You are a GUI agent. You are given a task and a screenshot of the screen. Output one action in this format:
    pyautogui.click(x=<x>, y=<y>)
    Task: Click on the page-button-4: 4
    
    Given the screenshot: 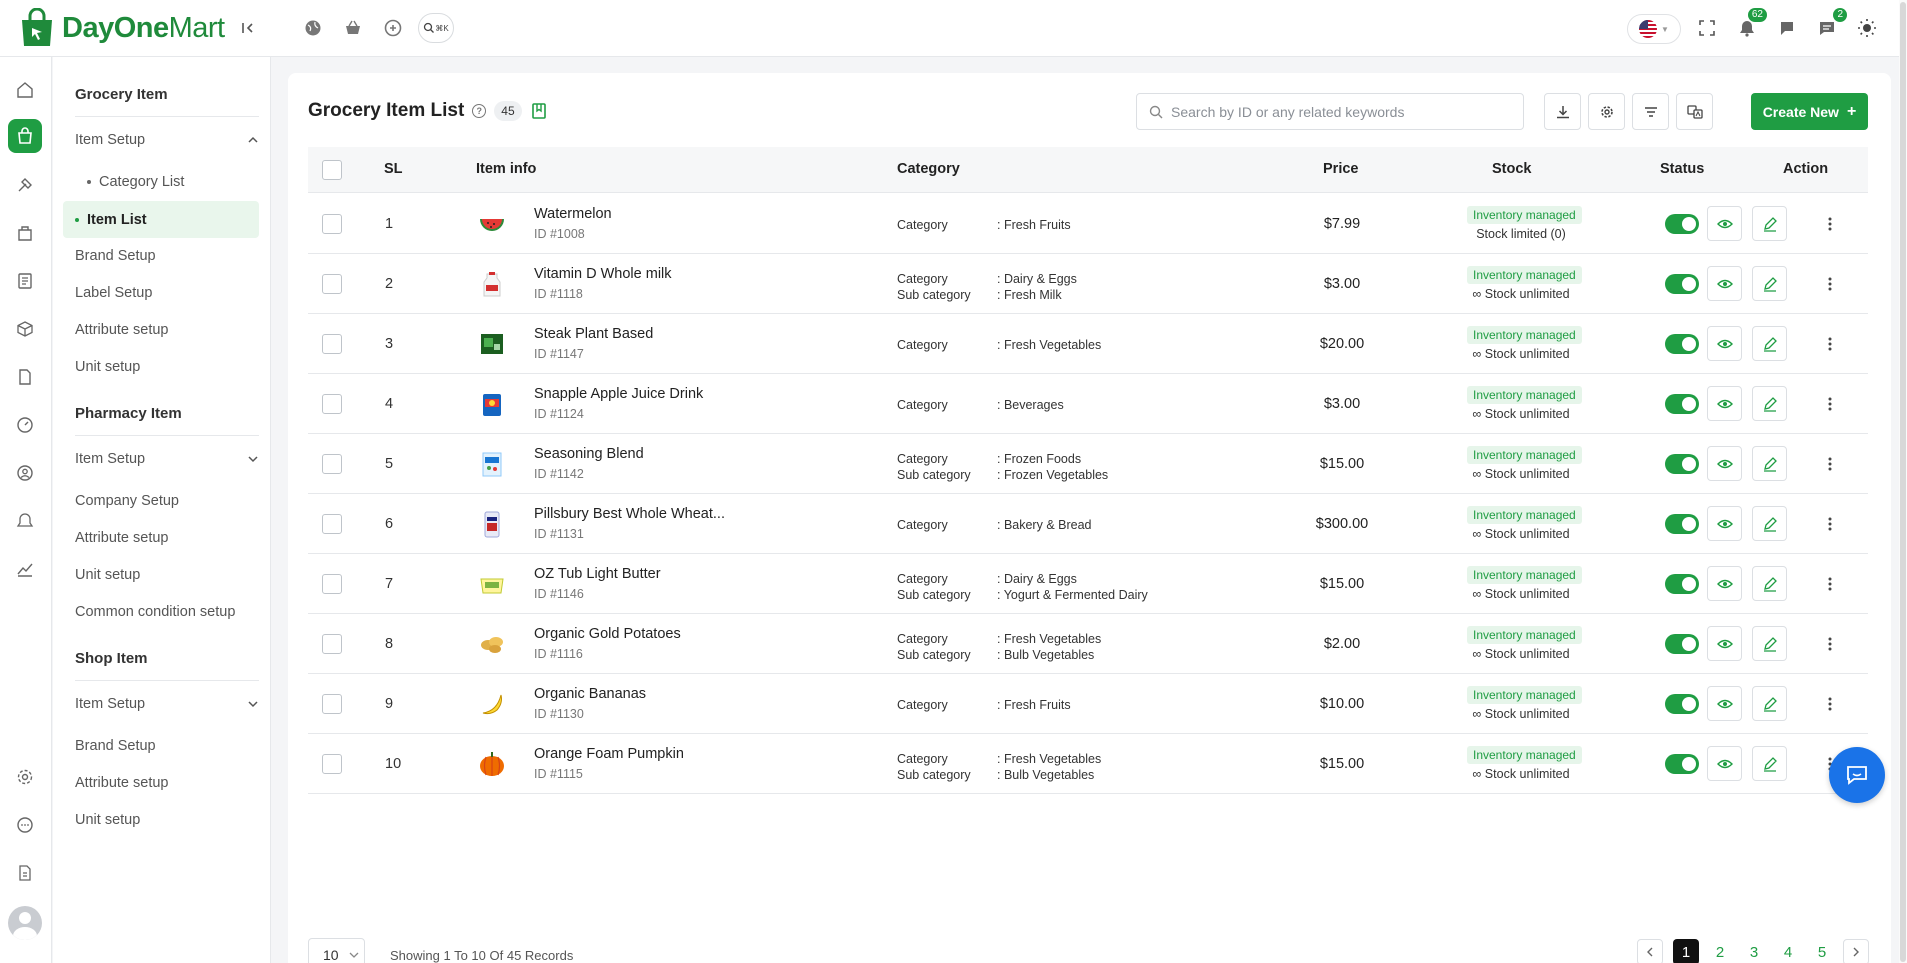 What is the action you would take?
    pyautogui.click(x=1788, y=951)
    